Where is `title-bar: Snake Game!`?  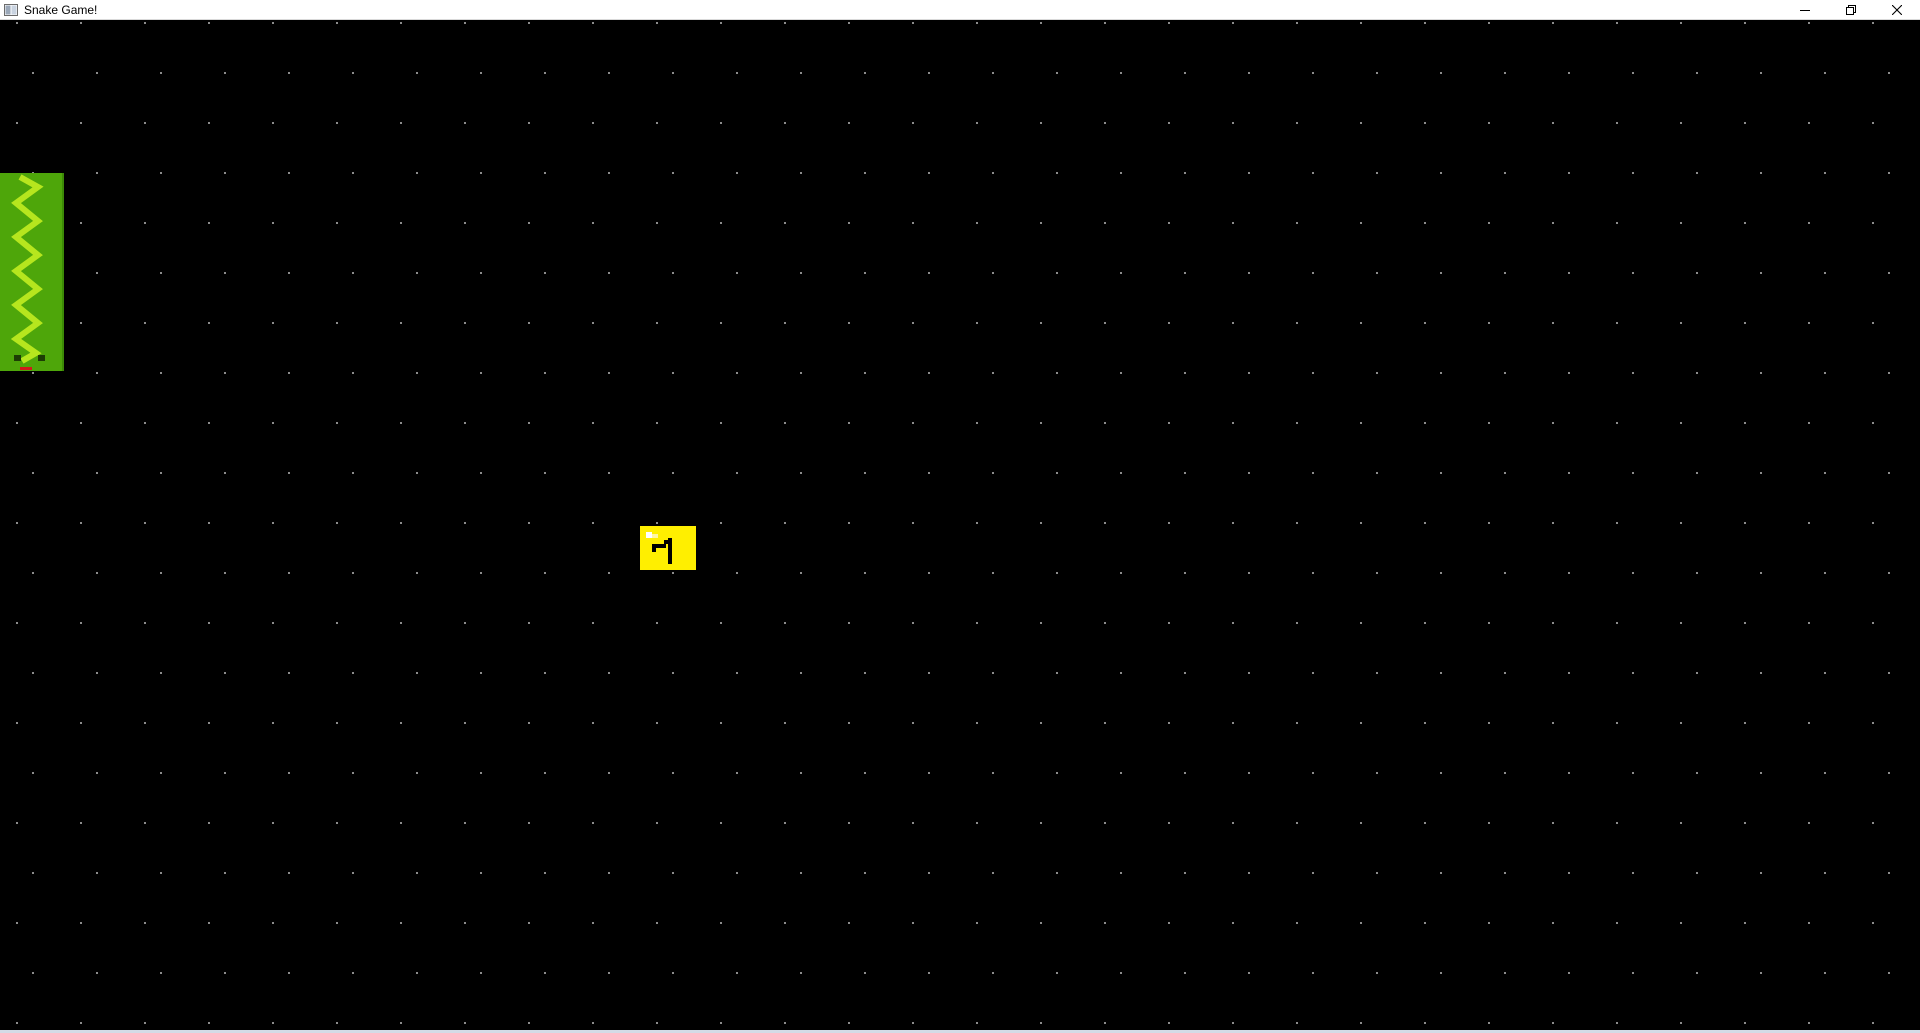
title-bar: Snake Game! is located at coordinates (960, 10).